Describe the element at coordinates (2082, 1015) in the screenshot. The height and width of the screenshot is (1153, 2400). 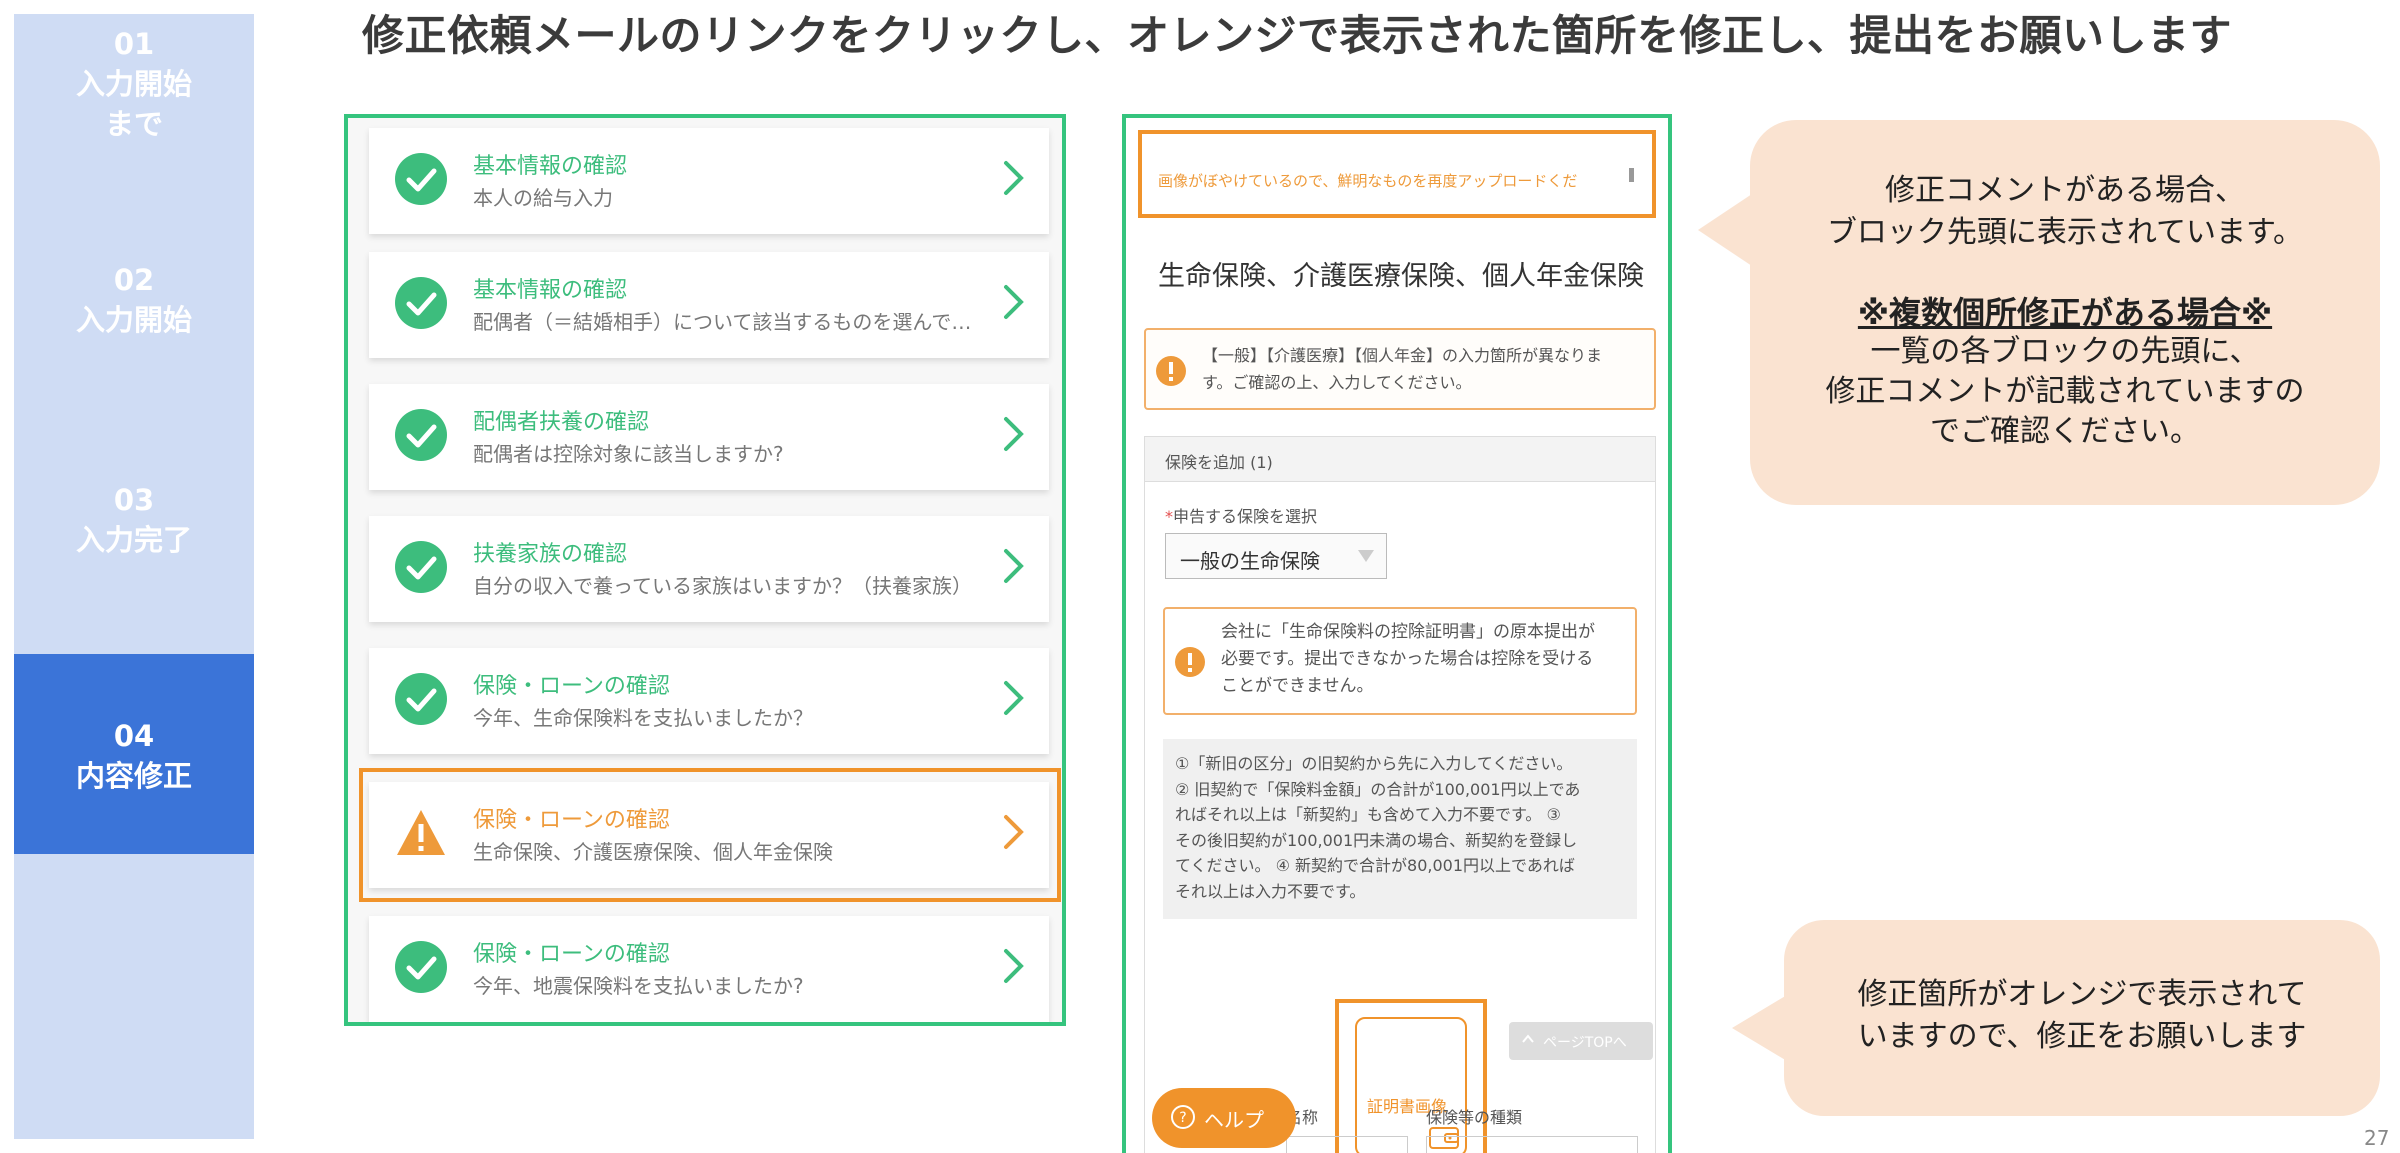
I see `callout-text: 修正箇所がオレンジで表示されて いますので、修正をお願いします` at that location.